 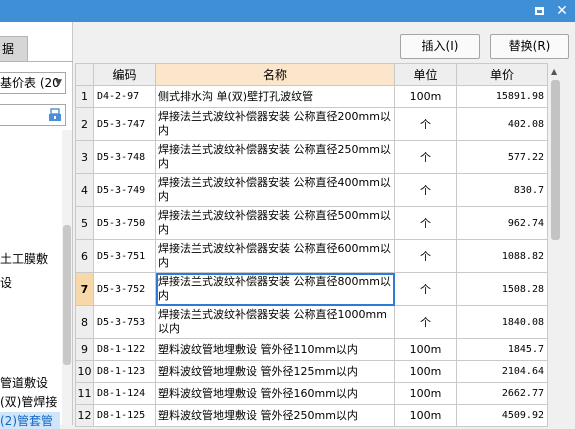 I want to click on row-number: 10, so click(x=84, y=371).